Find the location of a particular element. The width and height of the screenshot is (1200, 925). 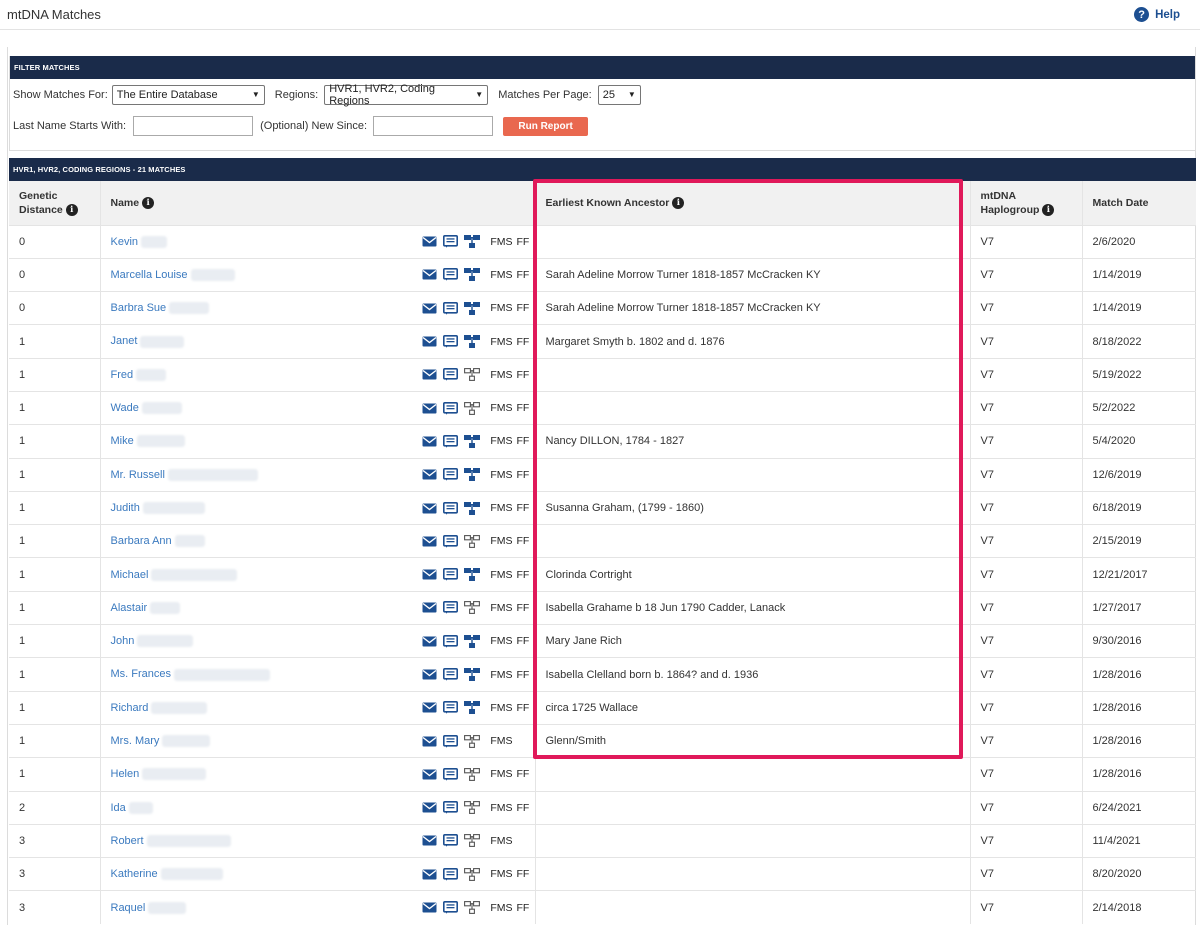

match-name-link: Judith is located at coordinates (125, 508).